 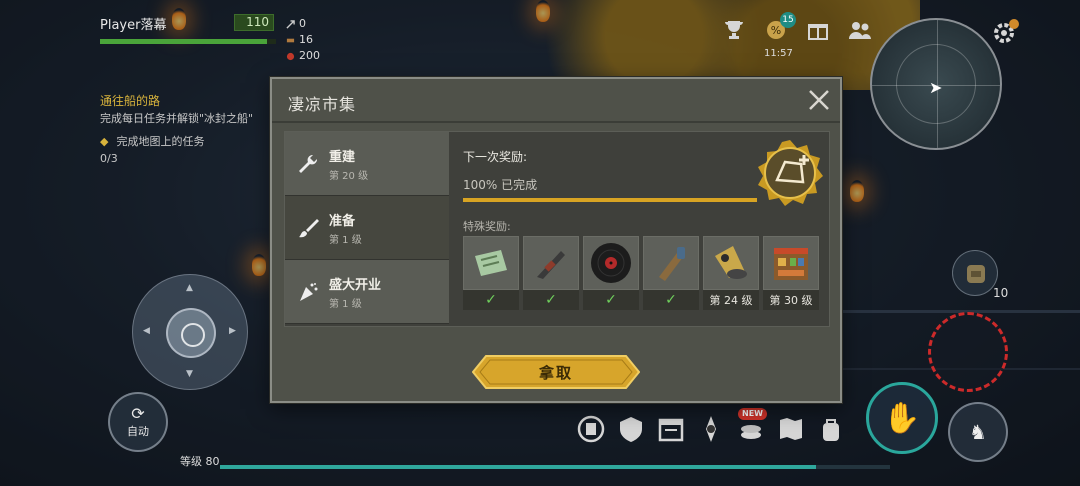 I want to click on movement-joystick: ▲ ▼ ◀ ▶, so click(x=190, y=332).